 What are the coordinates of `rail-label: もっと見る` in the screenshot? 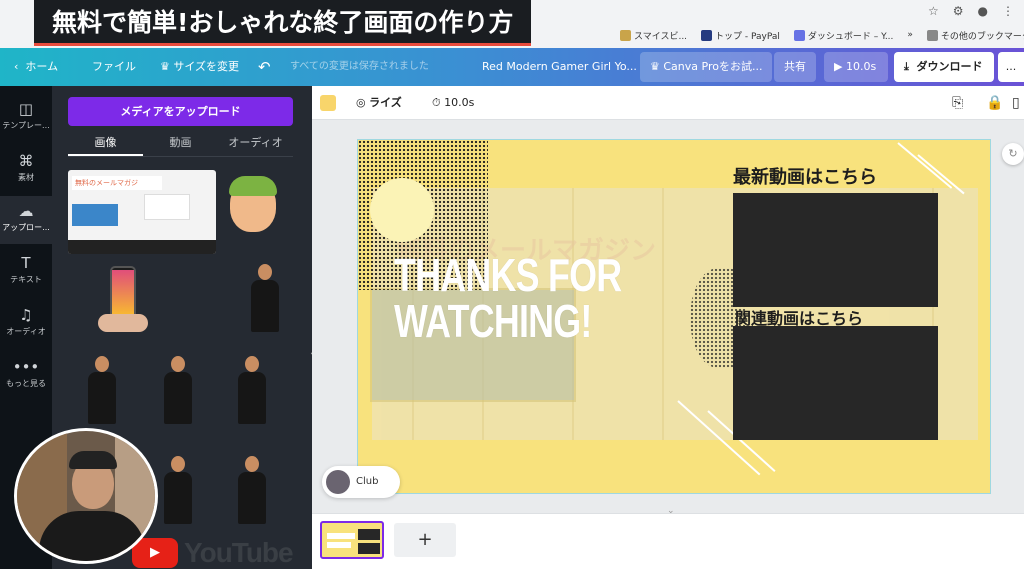 It's located at (26, 383).